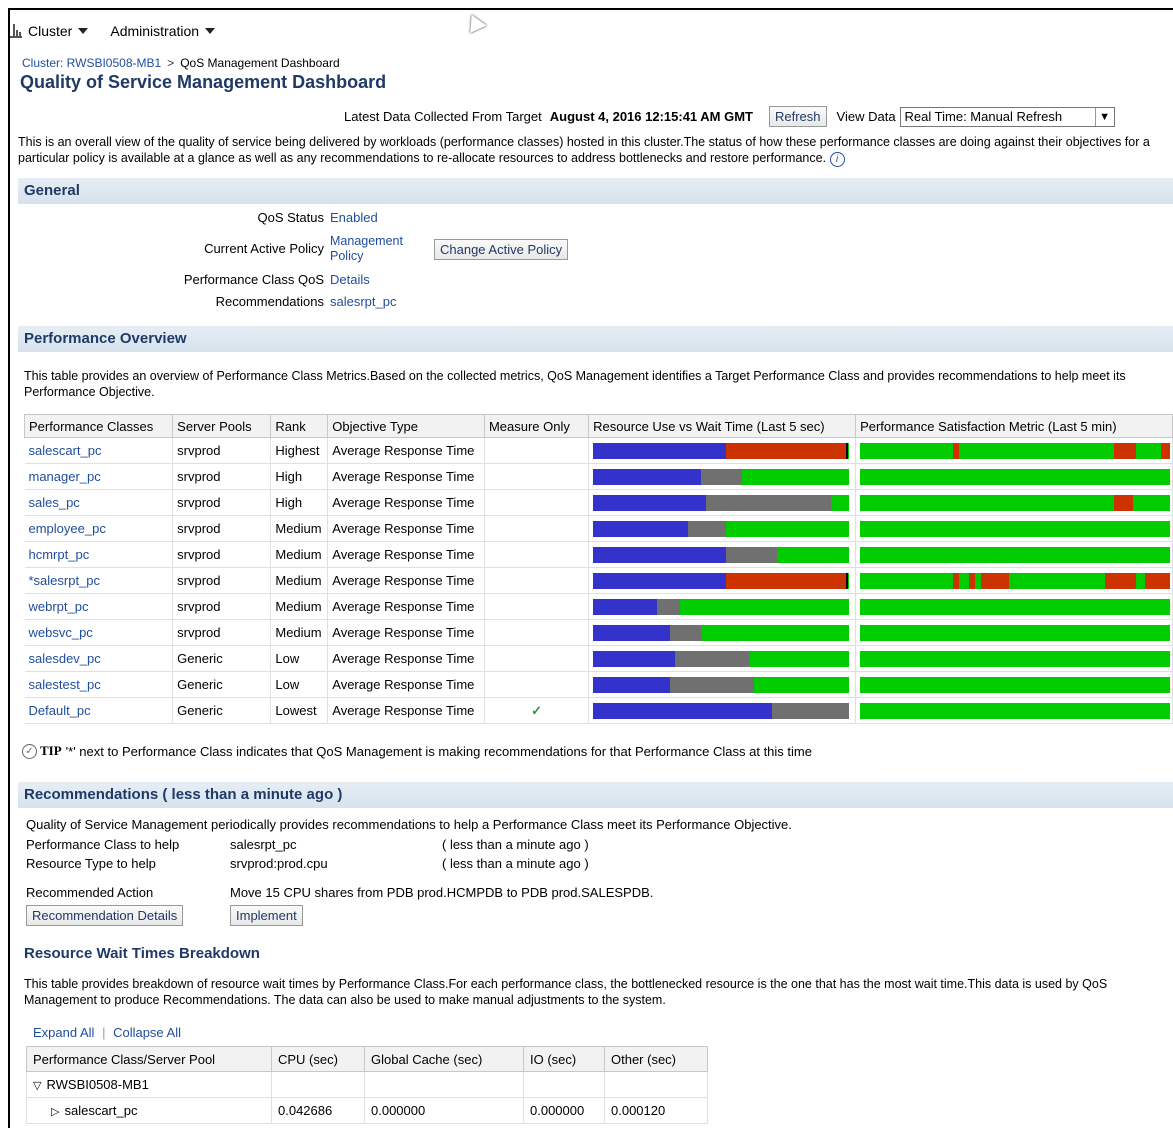 This screenshot has width=1173, height=1128. I want to click on page-title: Quality of Service Management Dashboard, so click(203, 82).